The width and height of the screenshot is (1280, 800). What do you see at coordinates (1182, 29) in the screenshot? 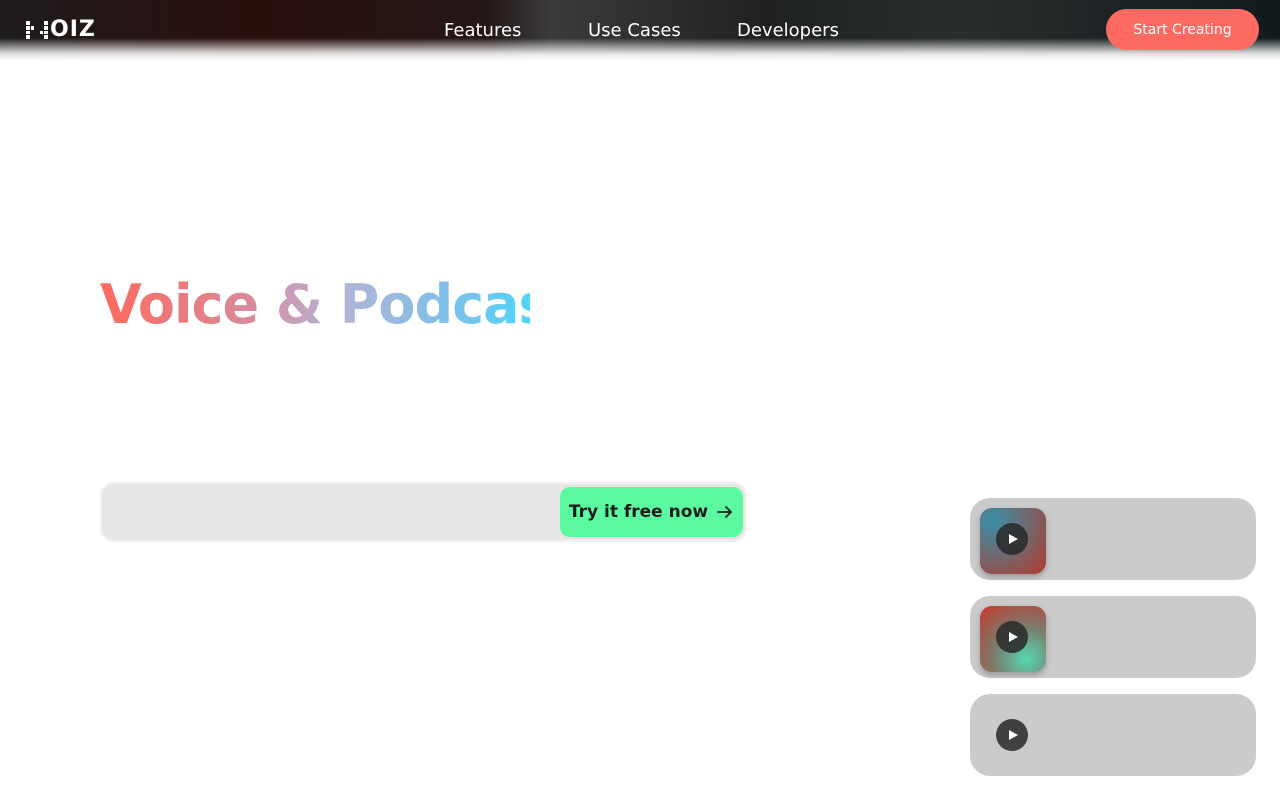
I see `start-creating-button: Start Creating` at bounding box center [1182, 29].